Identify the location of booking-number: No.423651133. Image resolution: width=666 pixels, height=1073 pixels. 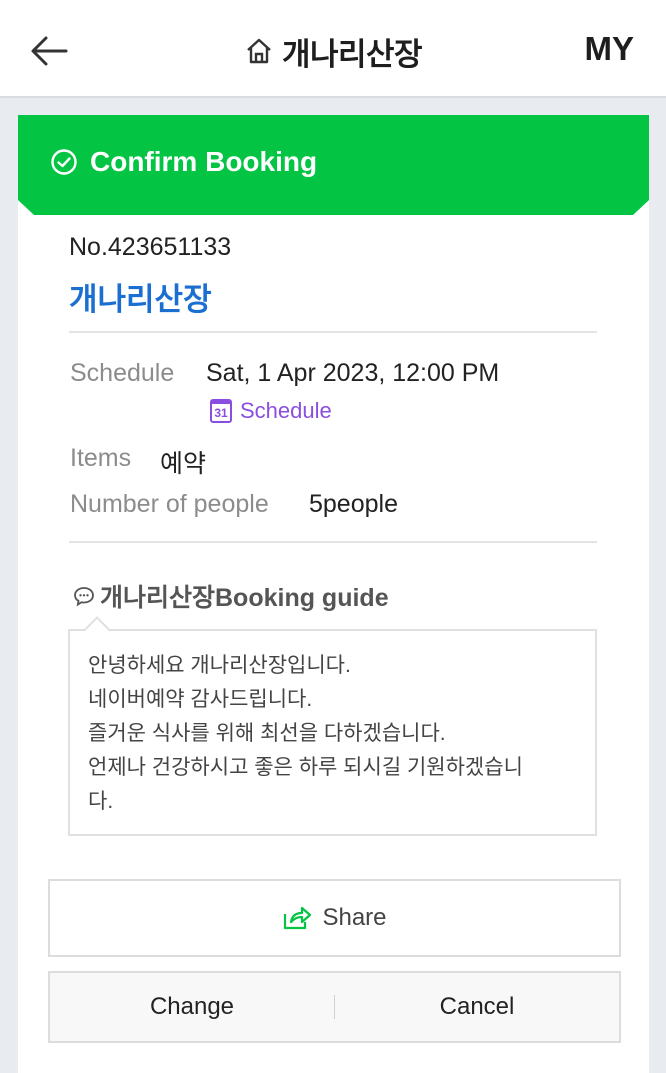
(150, 247).